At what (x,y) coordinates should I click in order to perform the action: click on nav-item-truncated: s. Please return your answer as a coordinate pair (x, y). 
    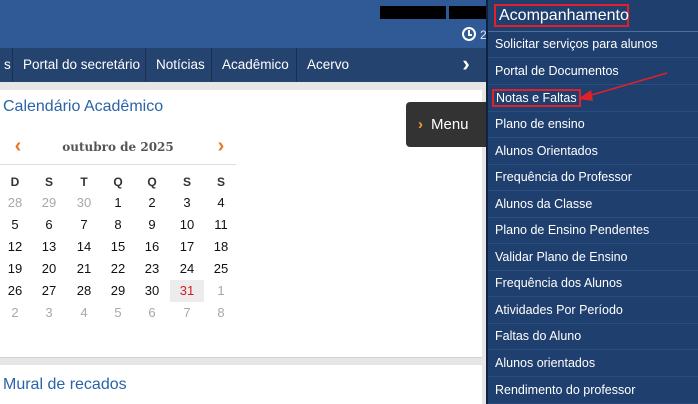
    Looking at the image, I should click on (6, 65).